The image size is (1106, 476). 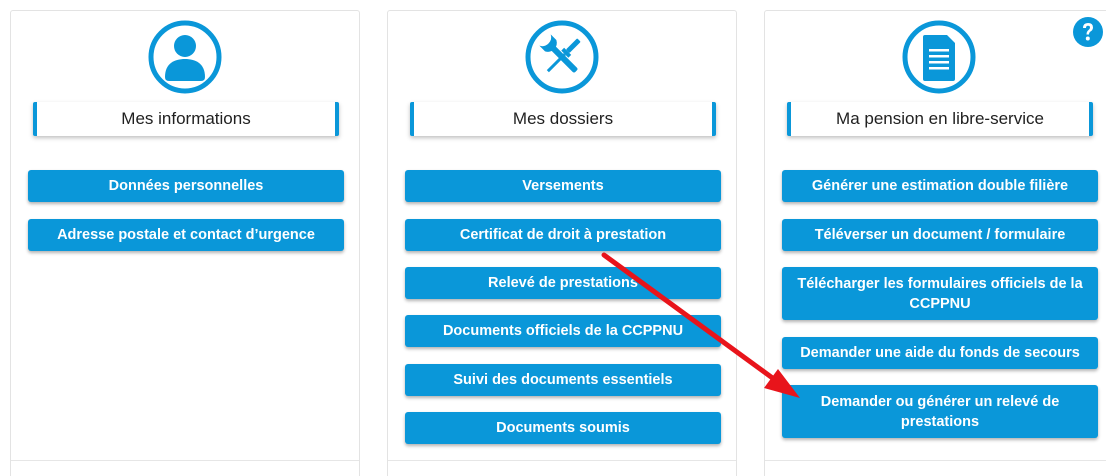 What do you see at coordinates (563, 235) in the screenshot?
I see `certificat-droit-button: Certificat de droit à prestation` at bounding box center [563, 235].